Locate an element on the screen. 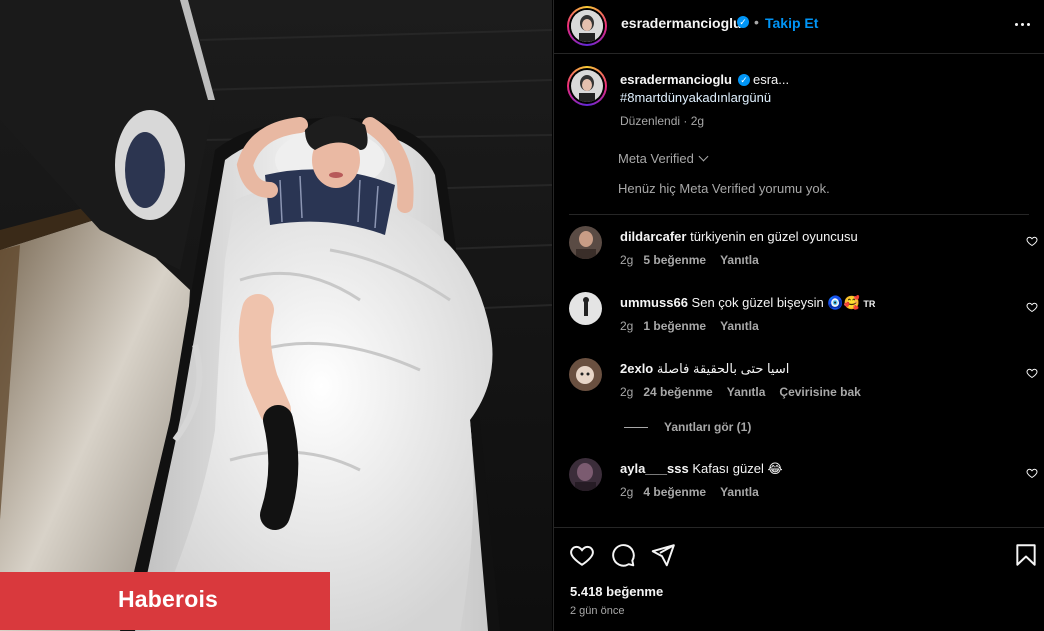 This screenshot has width=1044, height=631. comment-line: dildarcafer türkiyenin en güzel oyuncusu is located at coordinates (739, 236).